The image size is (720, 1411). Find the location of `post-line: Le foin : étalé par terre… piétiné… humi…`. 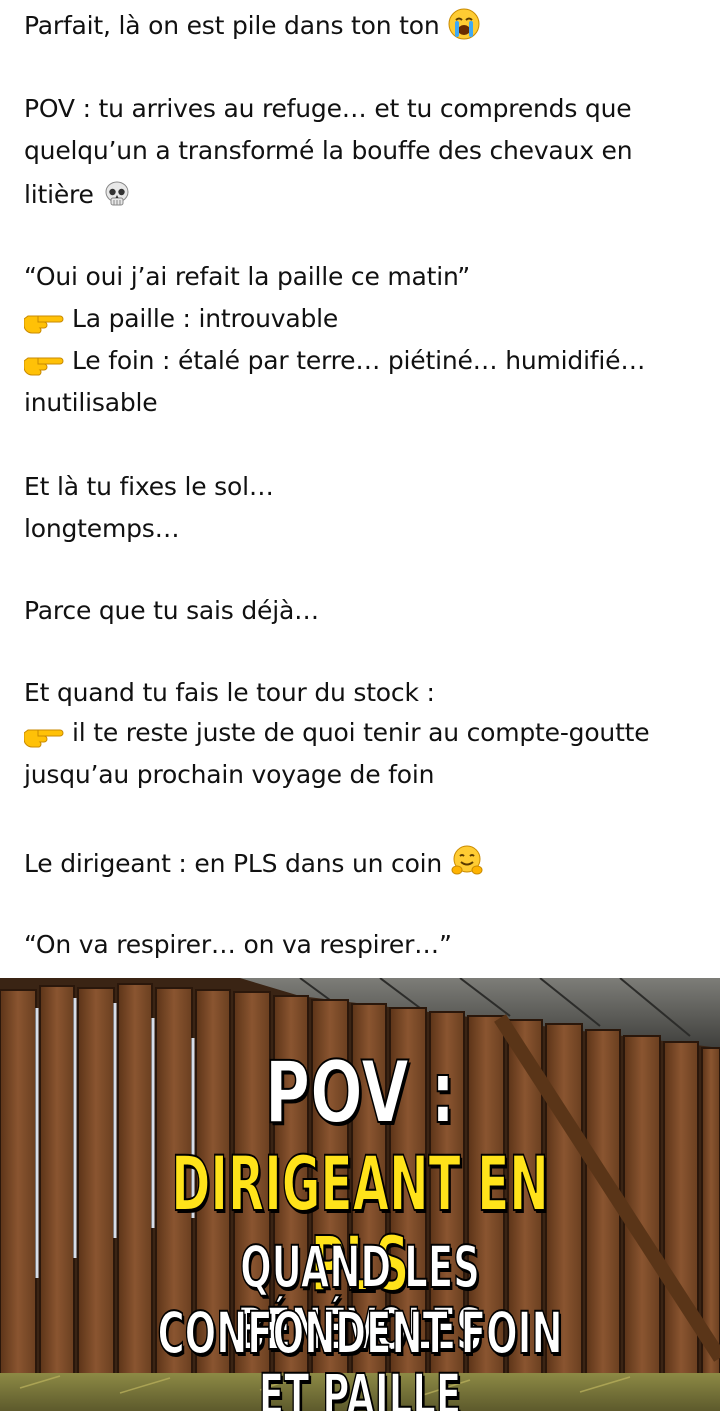

post-line: Le foin : étalé par terre… piétiné… humi… is located at coordinates (367, 364).